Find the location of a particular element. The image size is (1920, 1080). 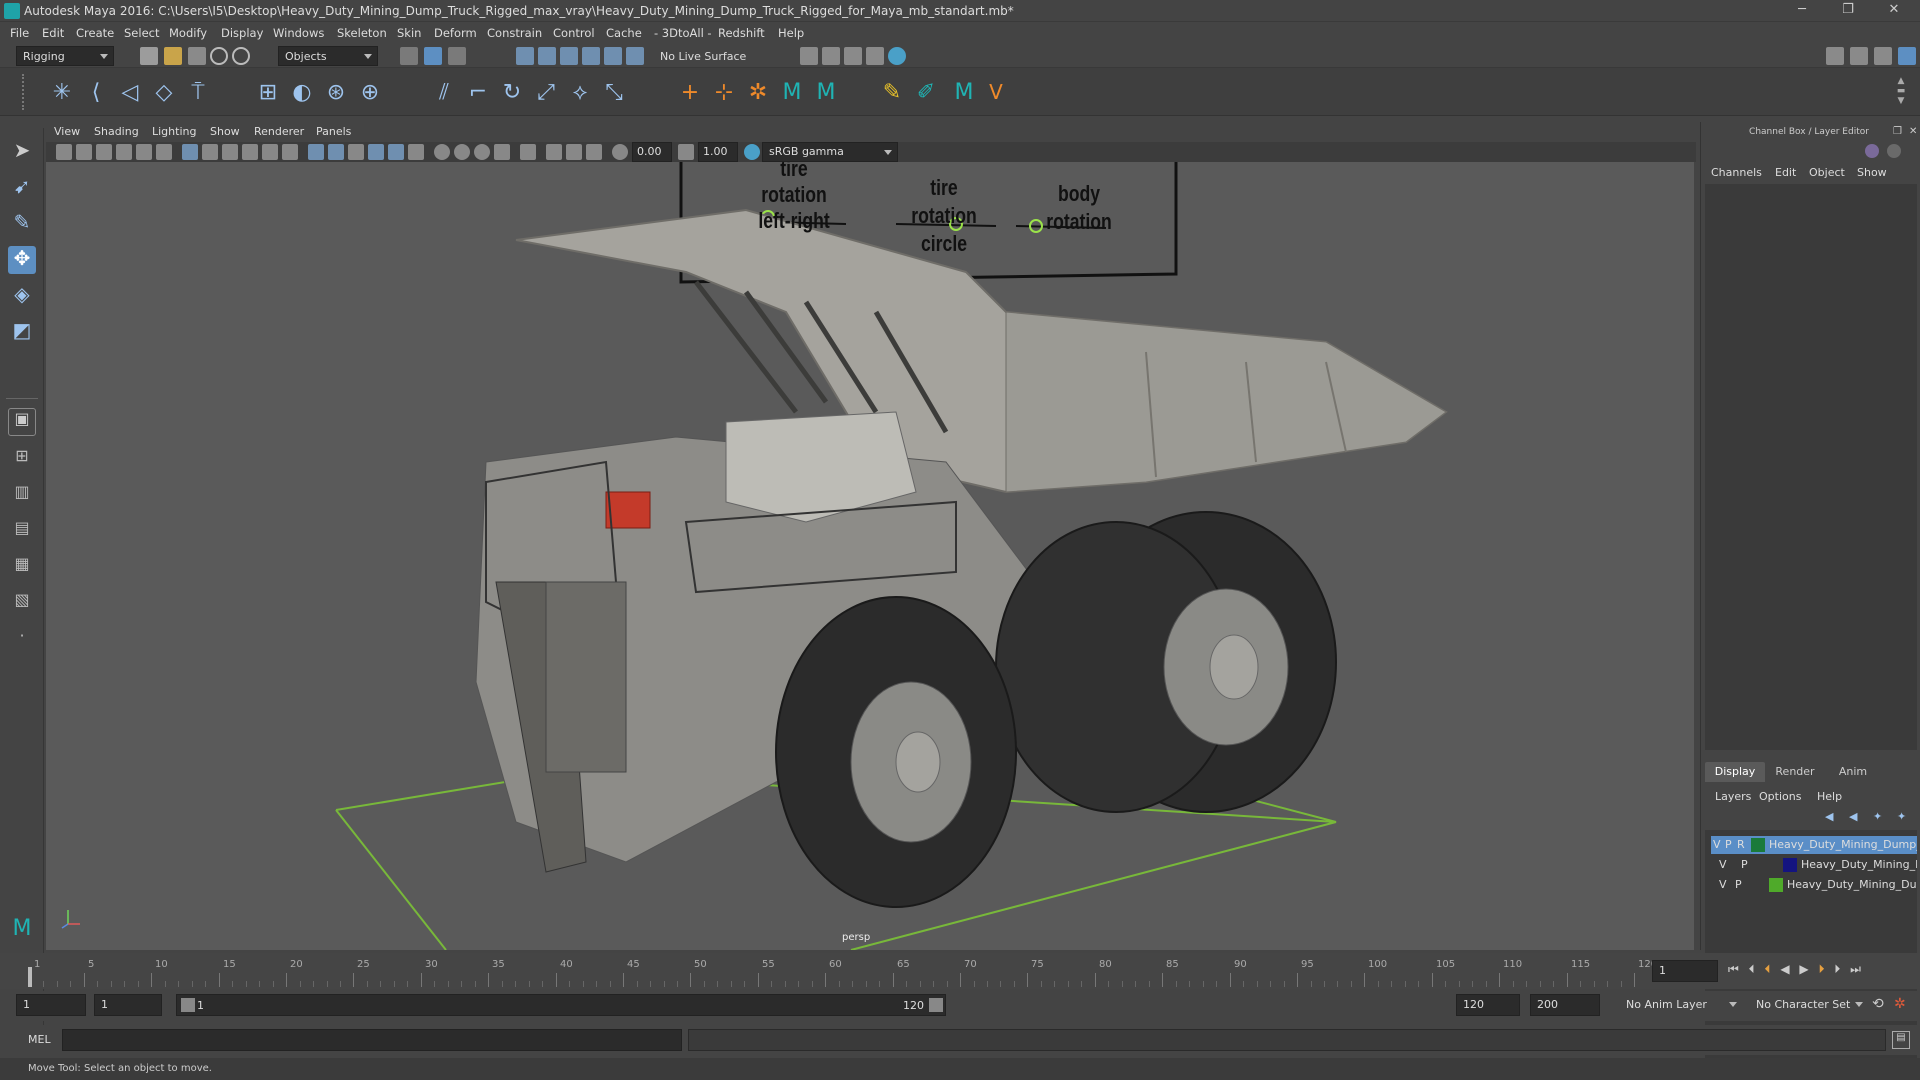

close-panel-icon: ✕ is located at coordinates (1913, 131).